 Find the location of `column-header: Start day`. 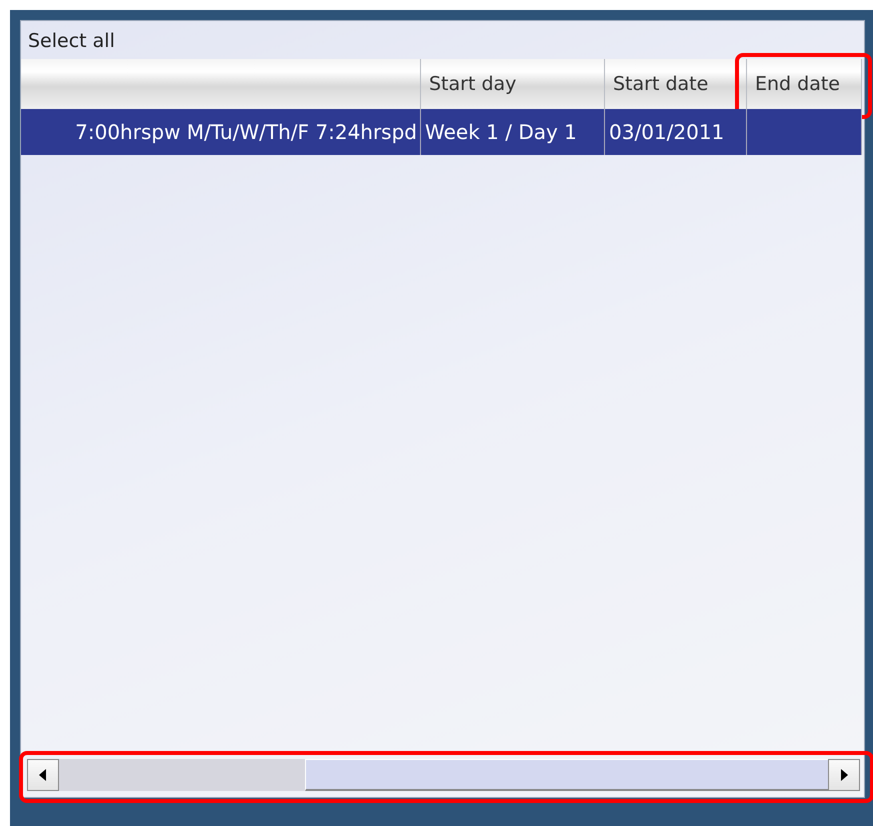

column-header: Start day is located at coordinates (513, 84).